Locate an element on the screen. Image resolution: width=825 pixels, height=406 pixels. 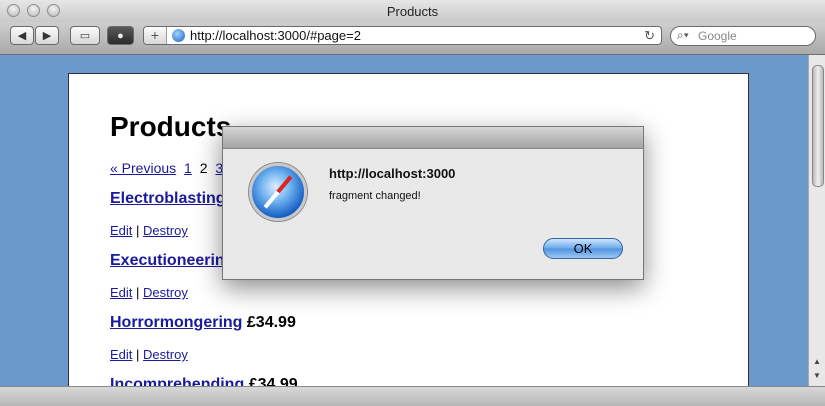
evernote-button: ● is located at coordinates (120, 35).